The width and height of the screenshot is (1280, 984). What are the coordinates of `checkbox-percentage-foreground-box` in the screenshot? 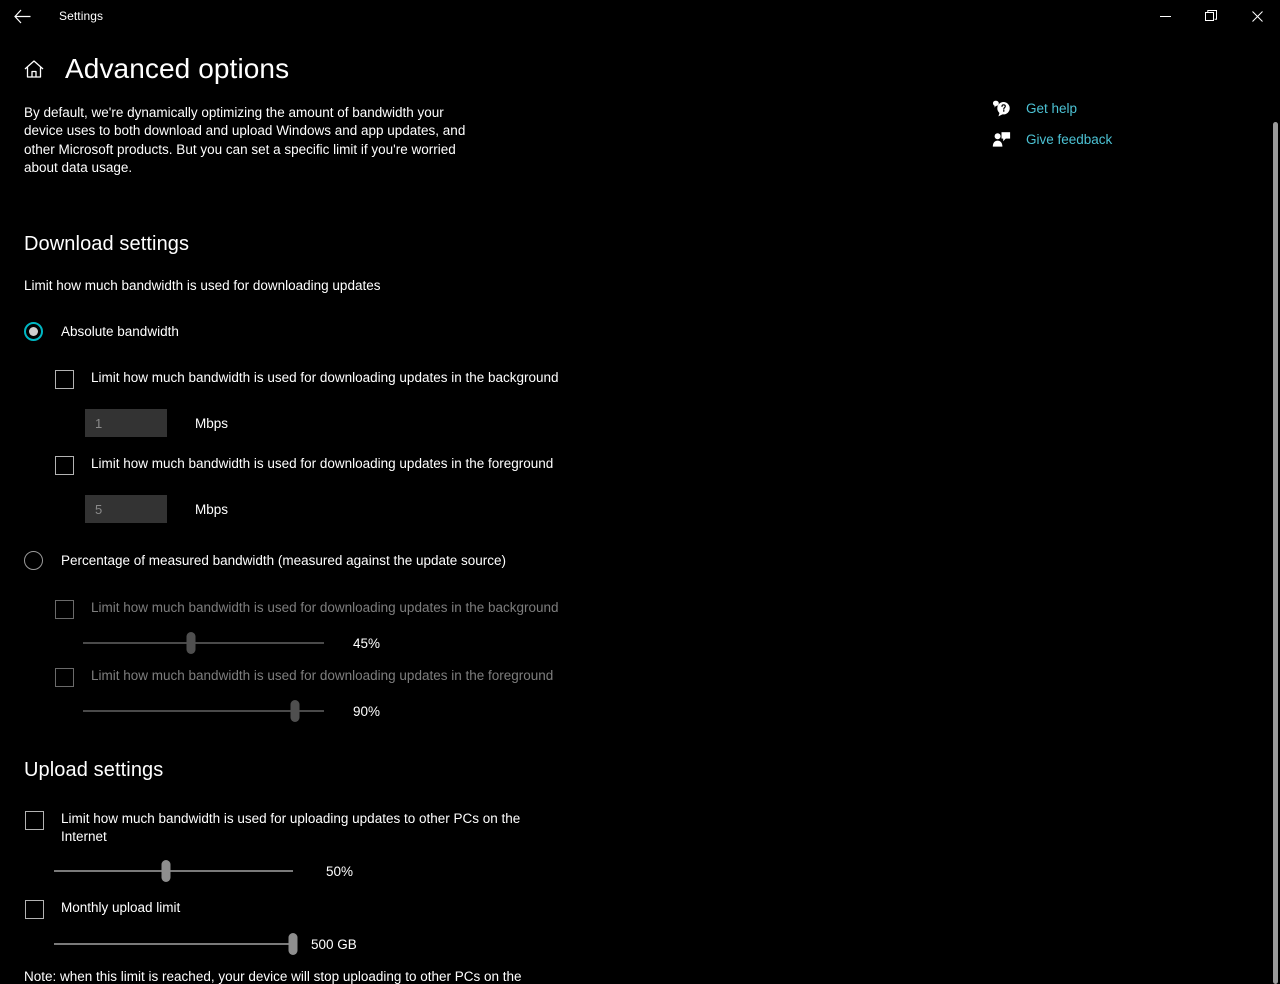 It's located at (64, 678).